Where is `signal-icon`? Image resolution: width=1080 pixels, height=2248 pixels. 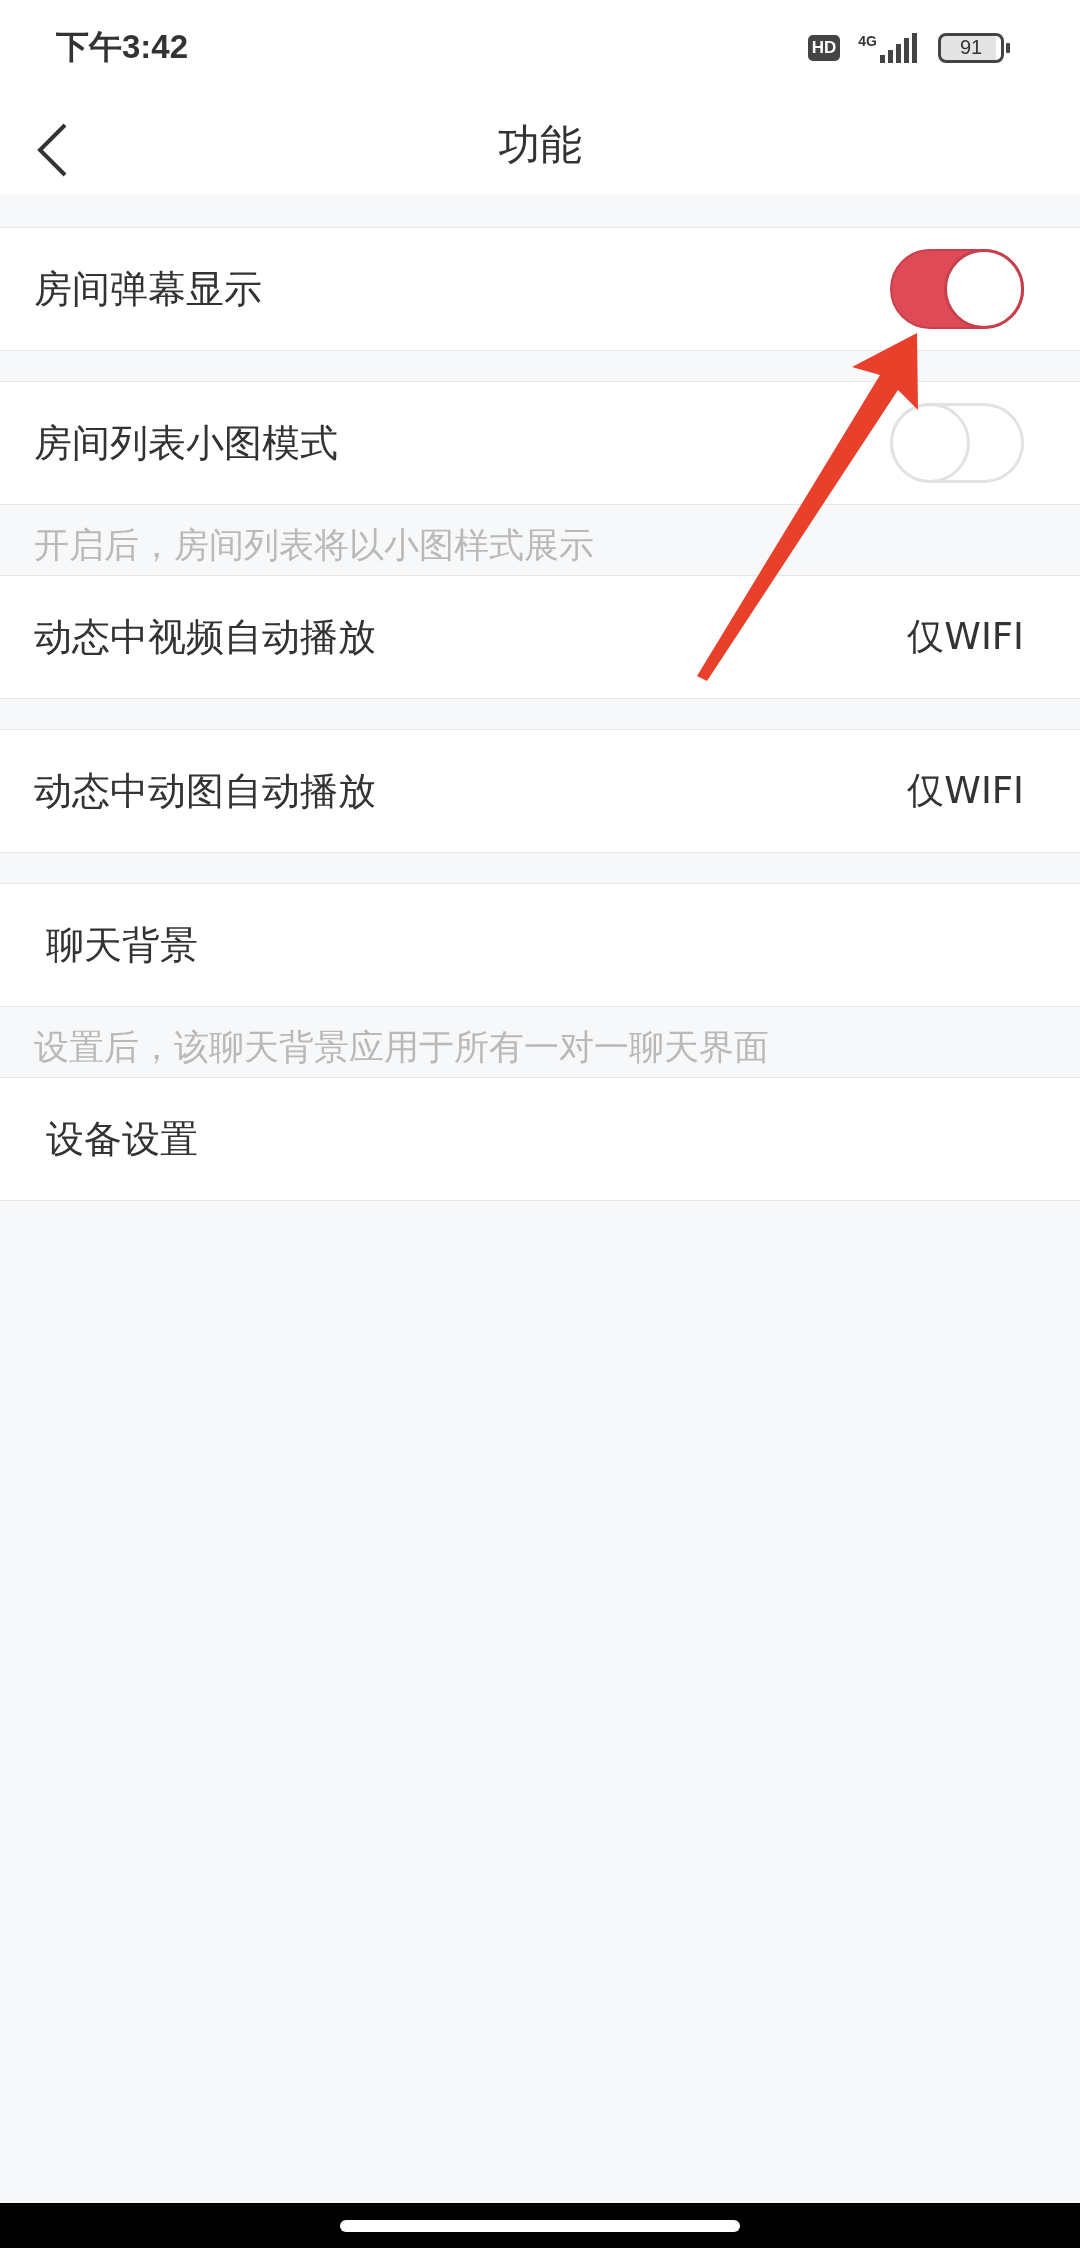 signal-icon is located at coordinates (900, 47).